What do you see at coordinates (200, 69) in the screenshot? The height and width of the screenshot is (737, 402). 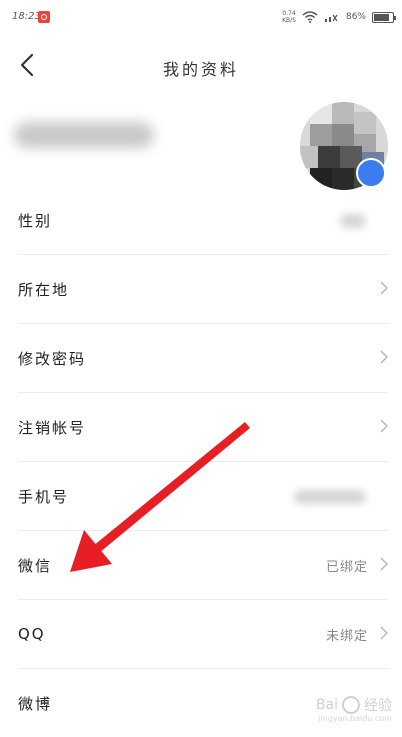 I see `page-title: 我的资料` at bounding box center [200, 69].